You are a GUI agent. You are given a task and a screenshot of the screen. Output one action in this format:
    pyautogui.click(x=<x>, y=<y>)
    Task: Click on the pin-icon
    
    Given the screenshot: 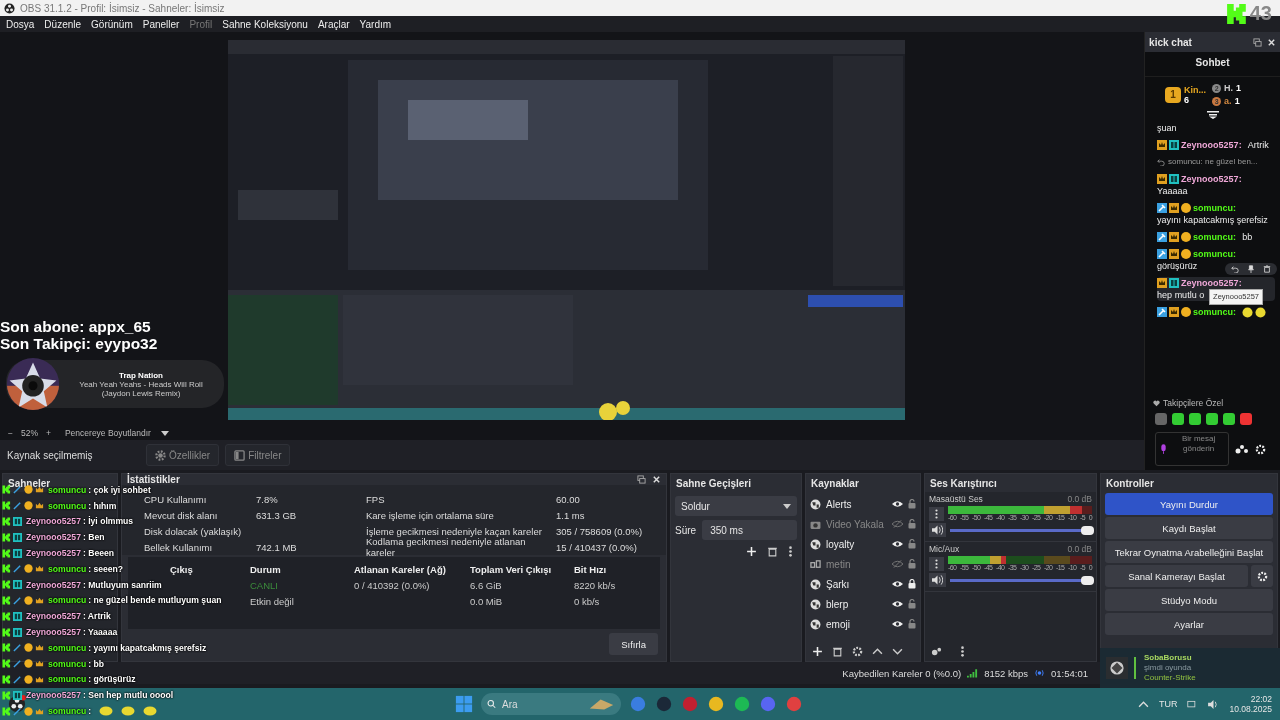 What is the action you would take?
    pyautogui.click(x=1251, y=269)
    